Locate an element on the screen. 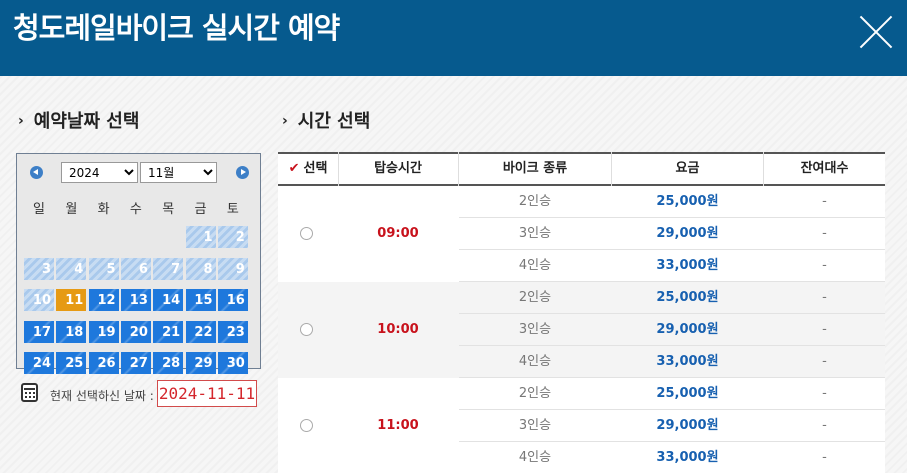 The image size is (907, 473). header-type: 바이크 종류 is located at coordinates (535, 168).